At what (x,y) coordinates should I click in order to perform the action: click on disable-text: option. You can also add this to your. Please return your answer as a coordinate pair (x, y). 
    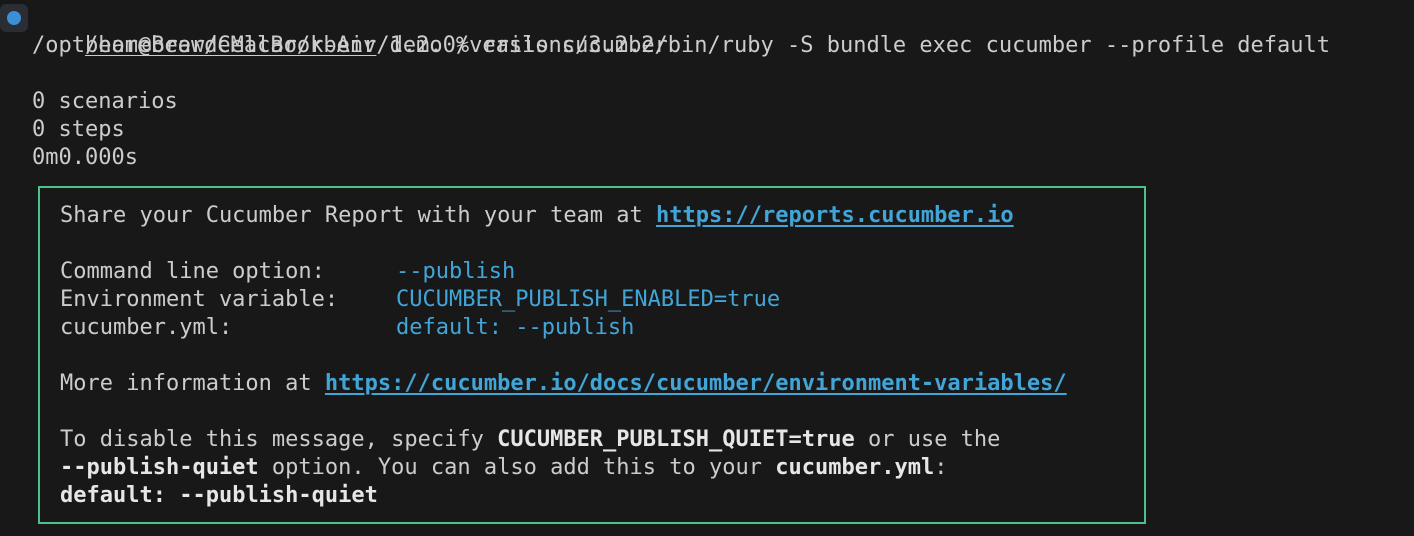
    Looking at the image, I should click on (517, 467).